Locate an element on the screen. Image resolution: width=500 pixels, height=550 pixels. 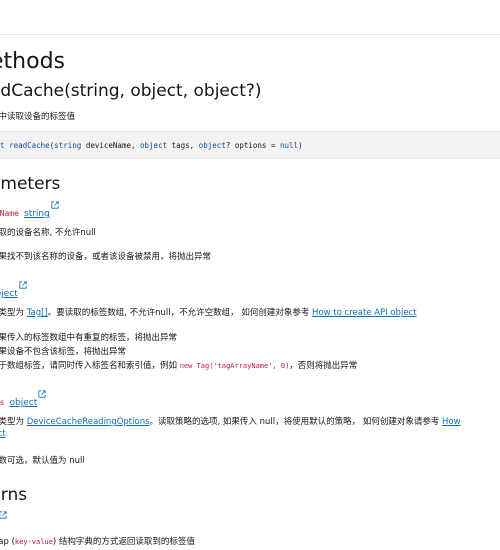
text-span: ) 结构字典的方式返回读取到的标签值 is located at coordinates (123, 542).